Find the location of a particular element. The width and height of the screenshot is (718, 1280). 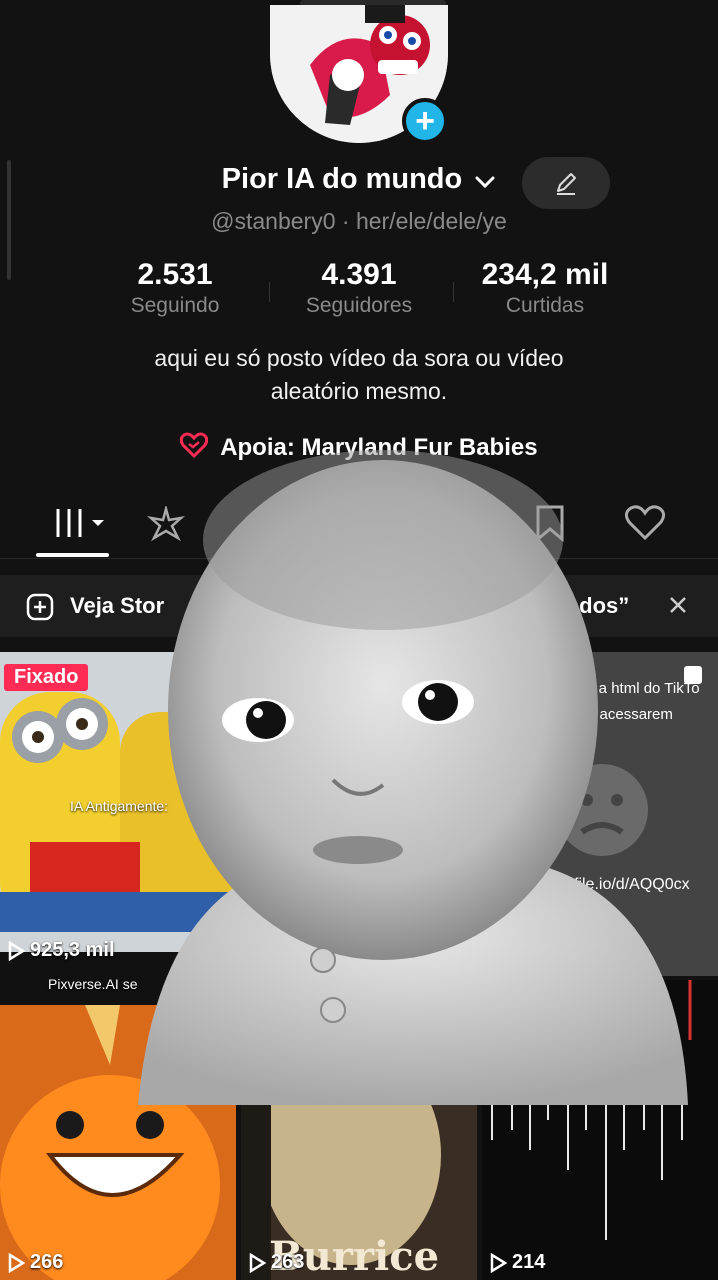

plus-icon: + is located at coordinates (425, 121).